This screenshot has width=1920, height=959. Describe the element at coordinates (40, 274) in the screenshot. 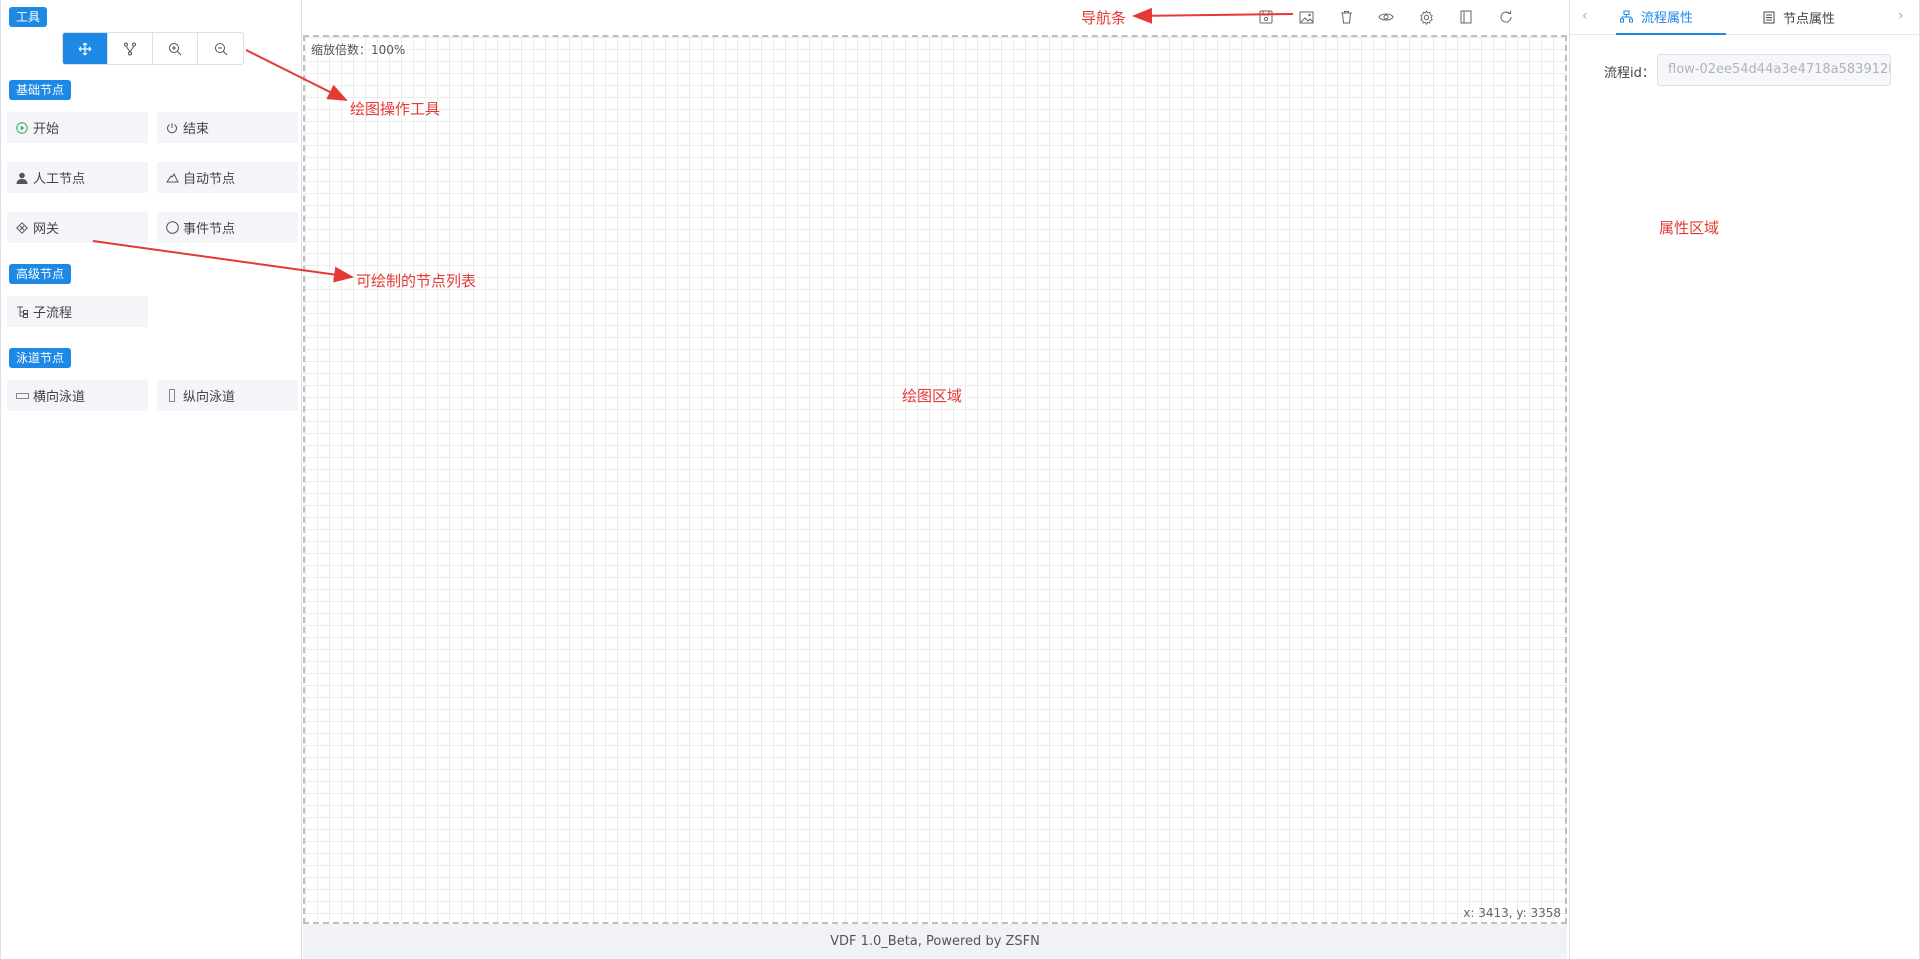

I see `advanced-nodes-section-tag: 高级节点` at that location.